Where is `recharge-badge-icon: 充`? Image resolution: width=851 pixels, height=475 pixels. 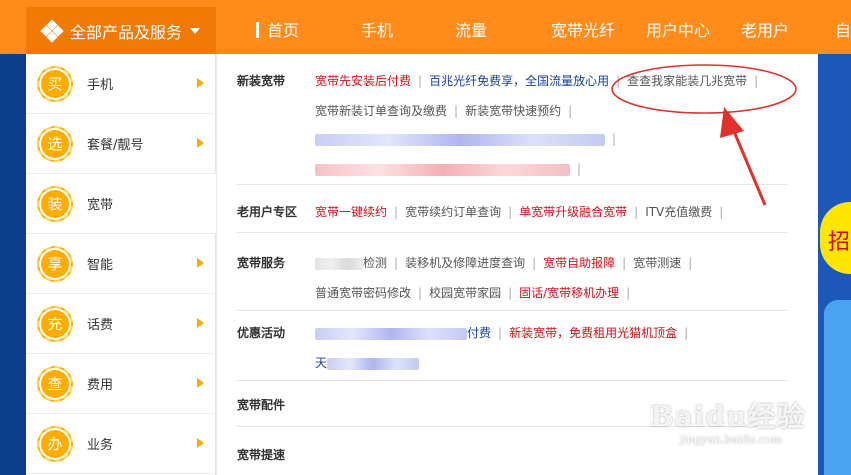
recharge-badge-icon: 充 is located at coordinates (55, 323).